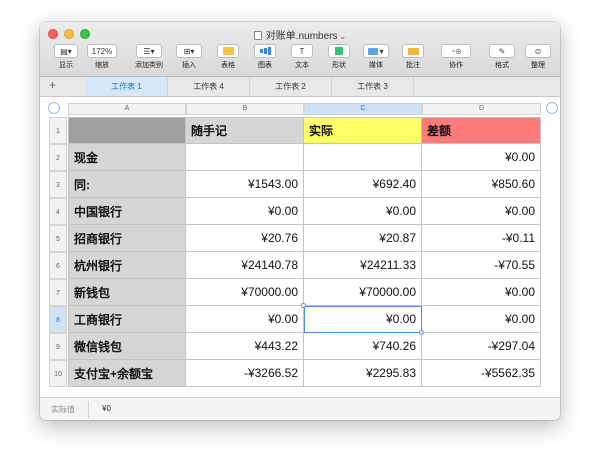  What do you see at coordinates (127, 211) in the screenshot?
I see `row-label-cell: 中国银行` at bounding box center [127, 211].